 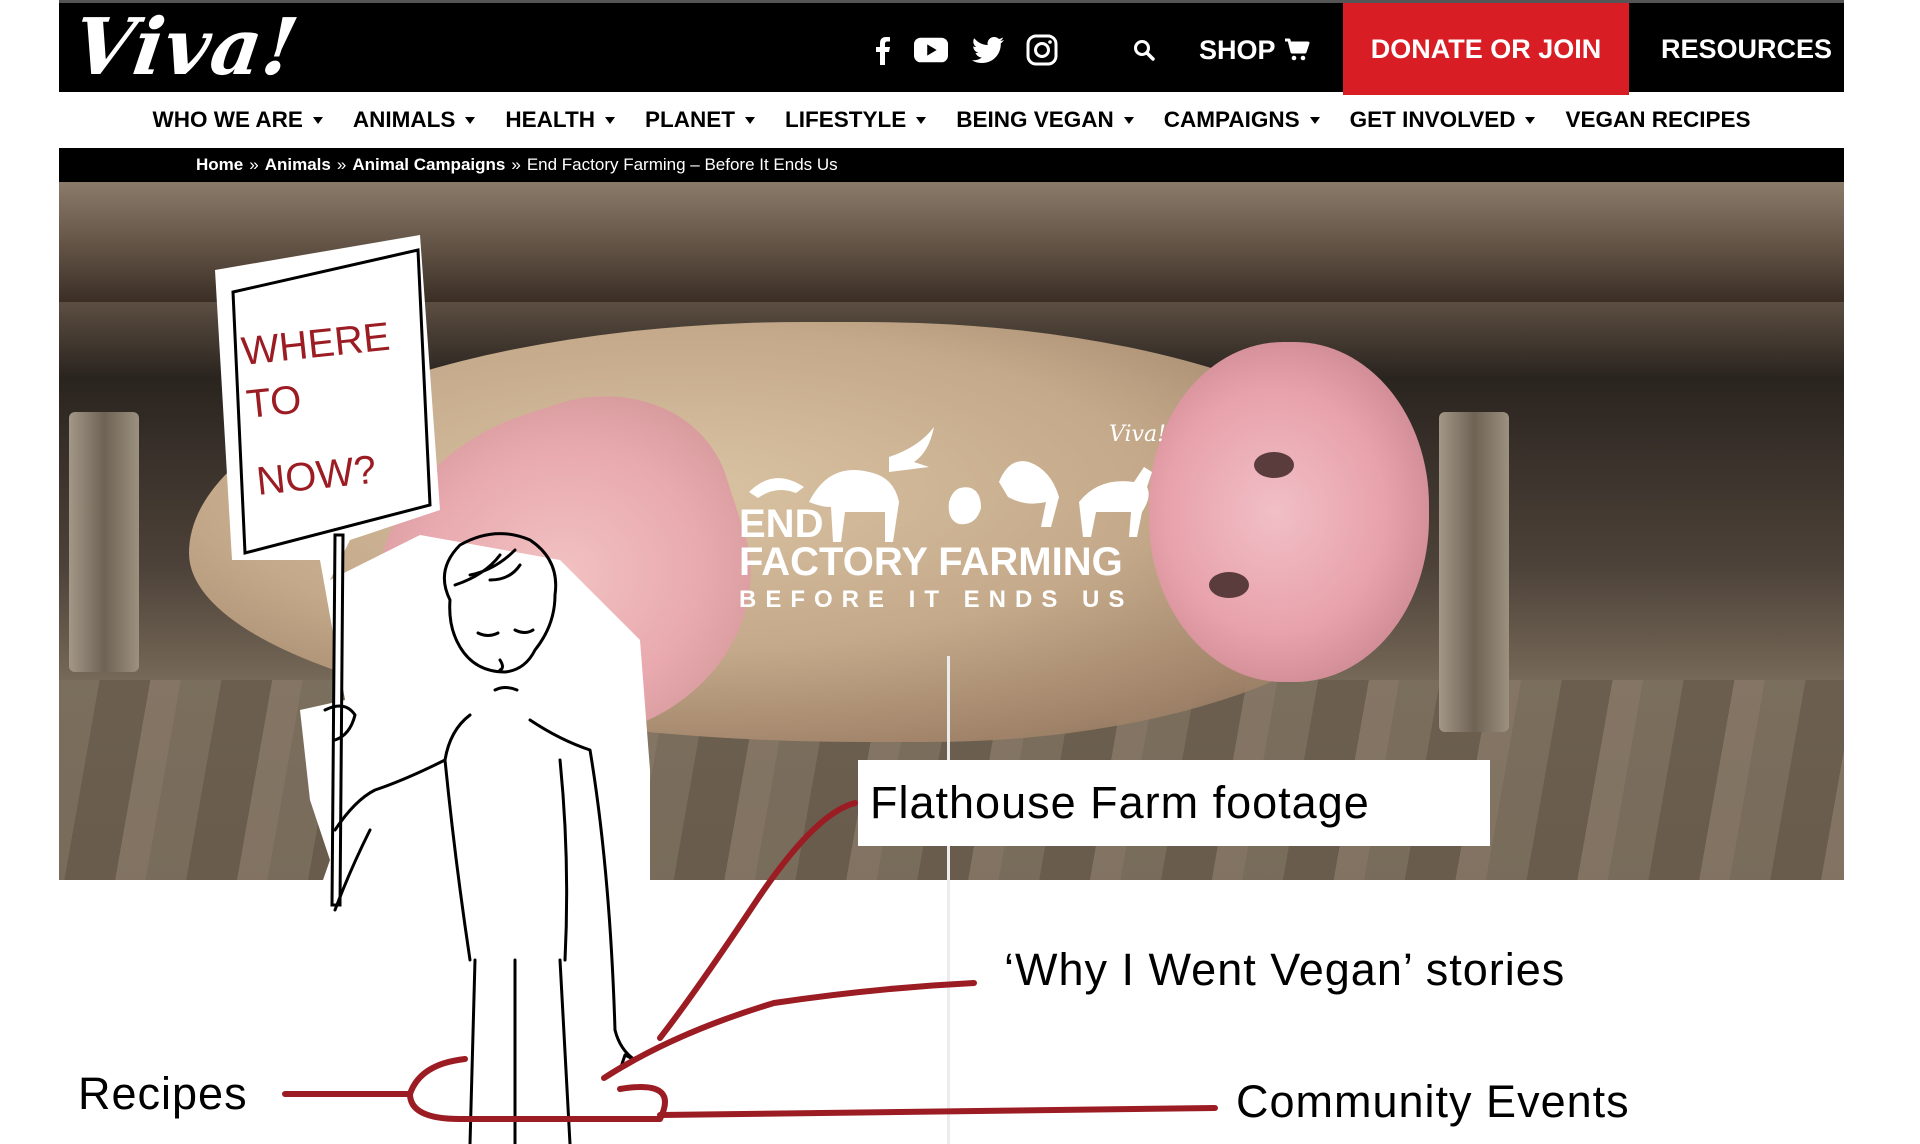 I want to click on annotation-flathouse: Flathouse Farm footage, so click(x=1174, y=803).